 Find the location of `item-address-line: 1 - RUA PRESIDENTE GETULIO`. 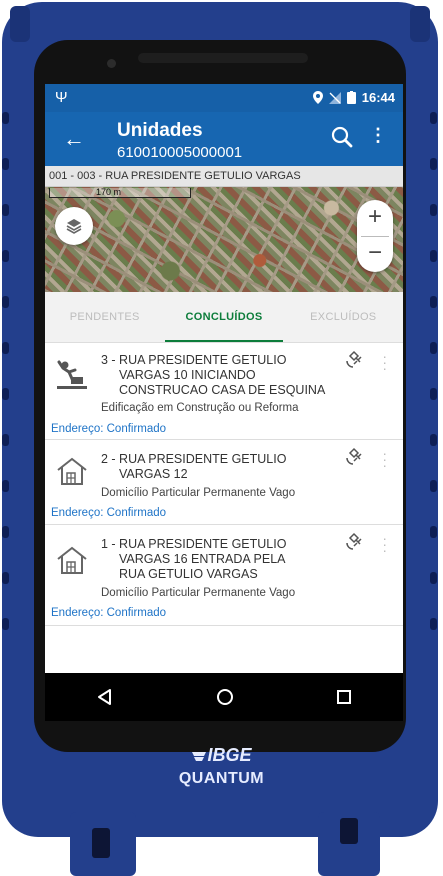

item-address-line: 1 - RUA PRESIDENTE GETULIO is located at coordinates (194, 544).